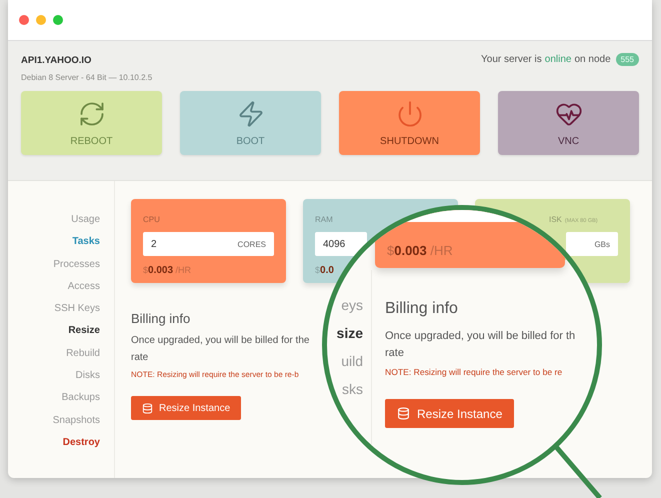 The image size is (661, 498). Describe the element at coordinates (352, 361) in the screenshot. I see `magnified-sidebar-item: uild` at that location.